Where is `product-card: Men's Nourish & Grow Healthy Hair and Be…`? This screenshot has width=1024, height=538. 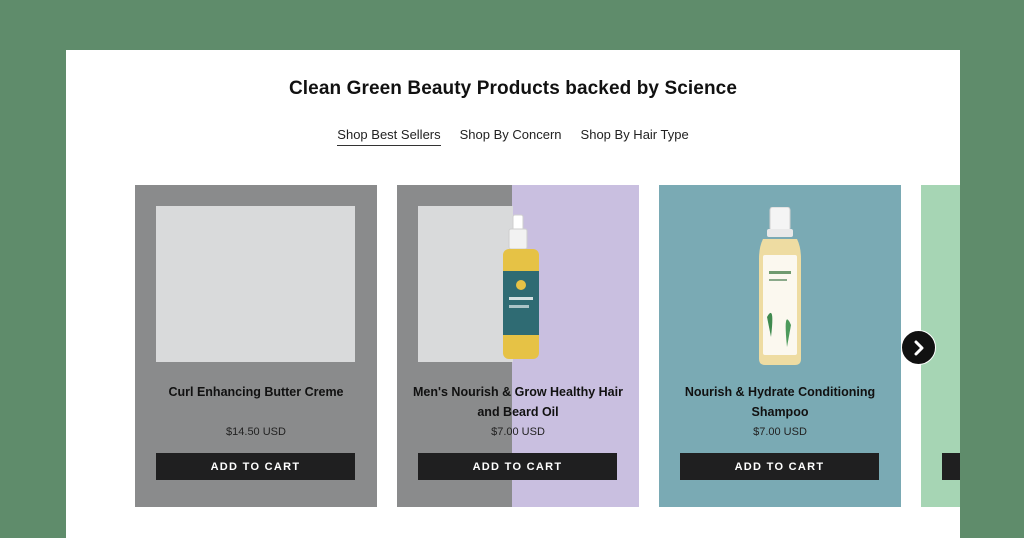 product-card: Men's Nourish & Grow Healthy Hair and Be… is located at coordinates (518, 346).